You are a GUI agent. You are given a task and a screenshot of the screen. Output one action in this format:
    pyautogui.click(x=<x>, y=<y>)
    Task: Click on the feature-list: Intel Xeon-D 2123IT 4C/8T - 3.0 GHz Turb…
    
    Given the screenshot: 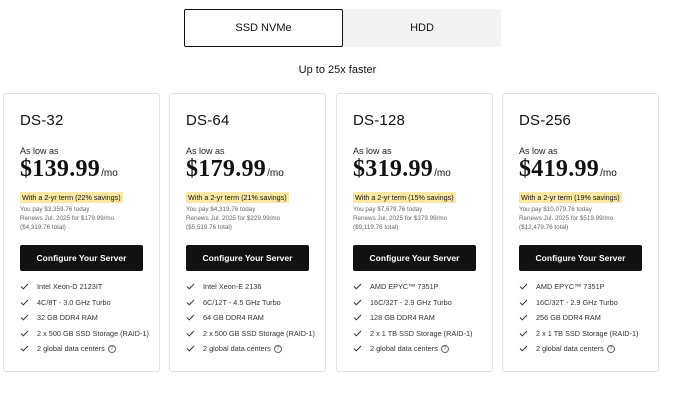 What is the action you would take?
    pyautogui.click(x=84, y=318)
    